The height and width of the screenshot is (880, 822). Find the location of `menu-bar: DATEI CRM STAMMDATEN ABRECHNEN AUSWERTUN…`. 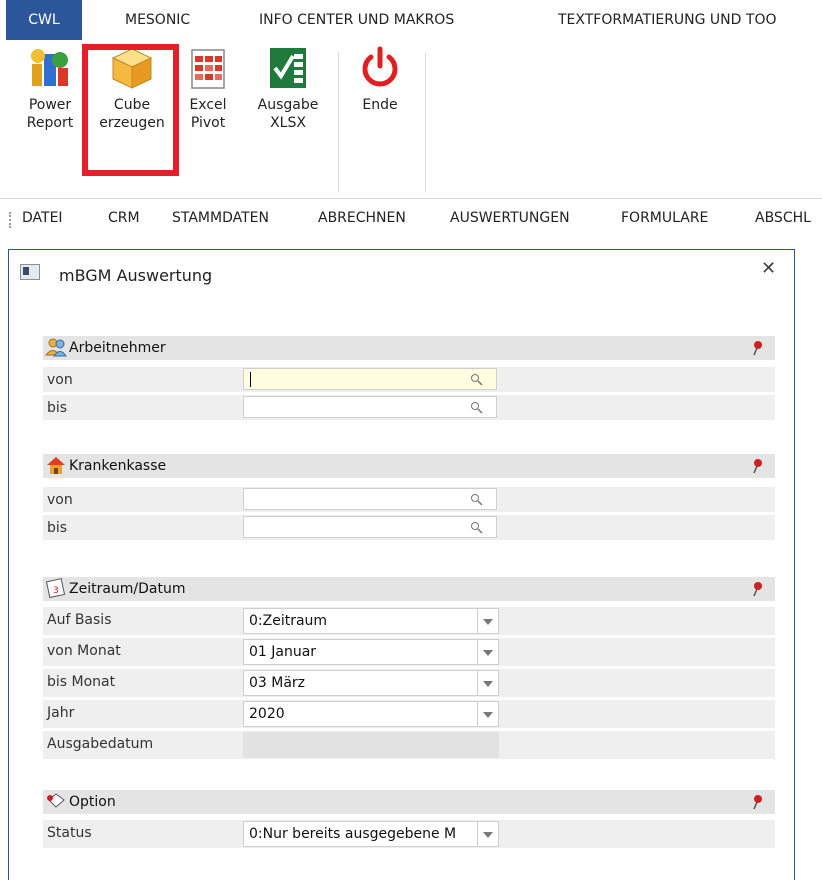

menu-bar: DATEI CRM STAMMDATEN ABRECHNEN AUSWERTUN… is located at coordinates (411, 220).